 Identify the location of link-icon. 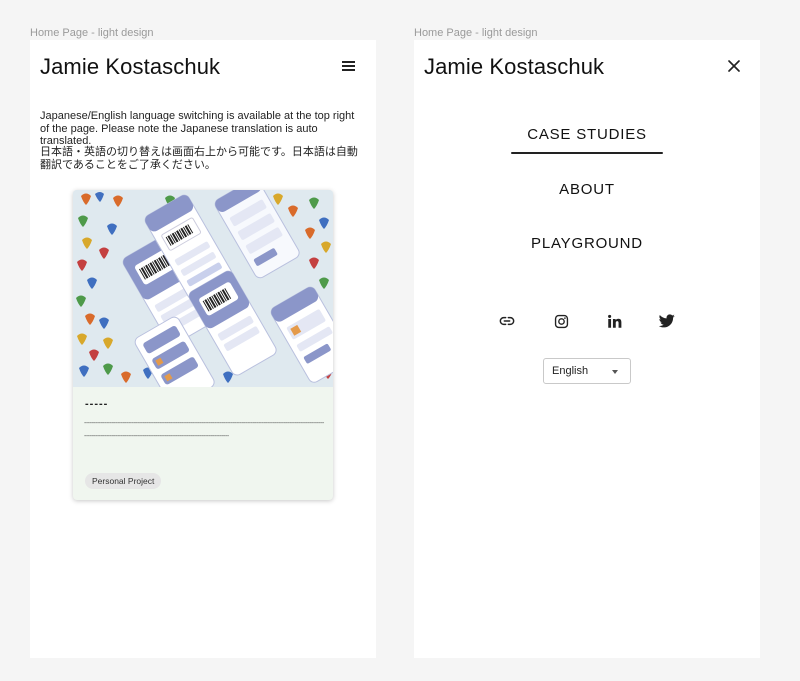
(507, 321).